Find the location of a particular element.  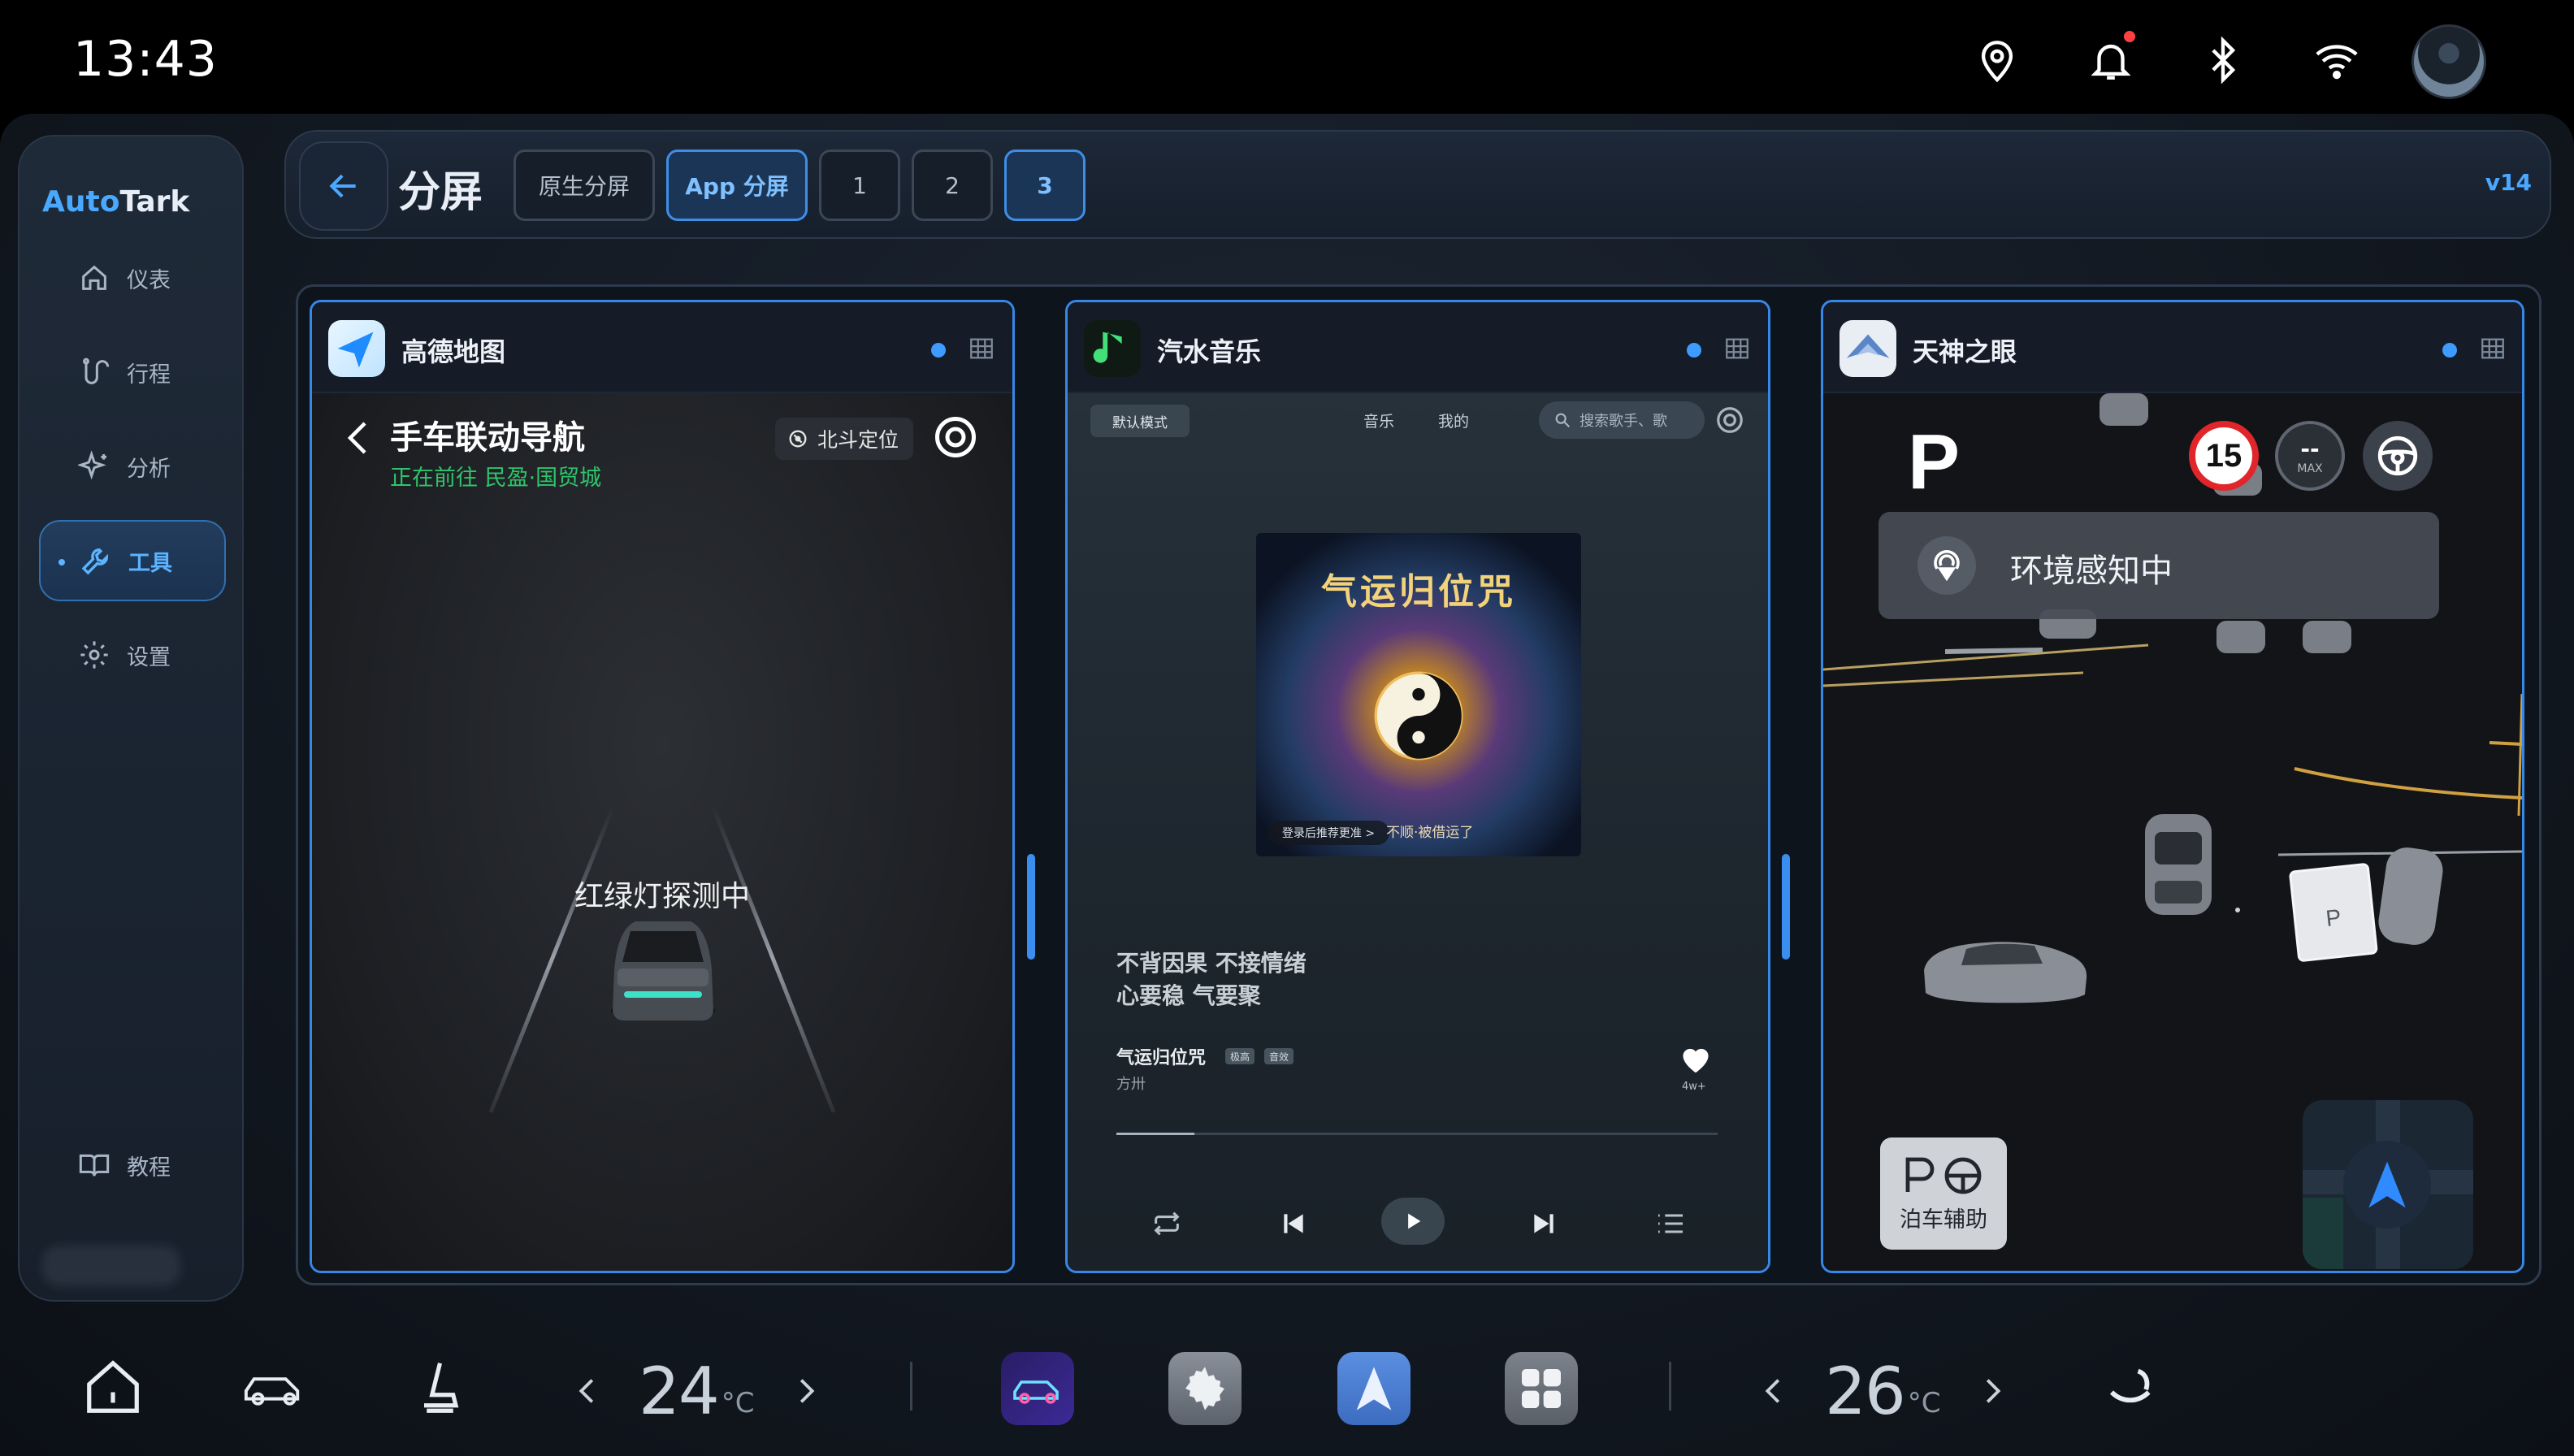

split-count-3-button: 3 is located at coordinates (1045, 185).